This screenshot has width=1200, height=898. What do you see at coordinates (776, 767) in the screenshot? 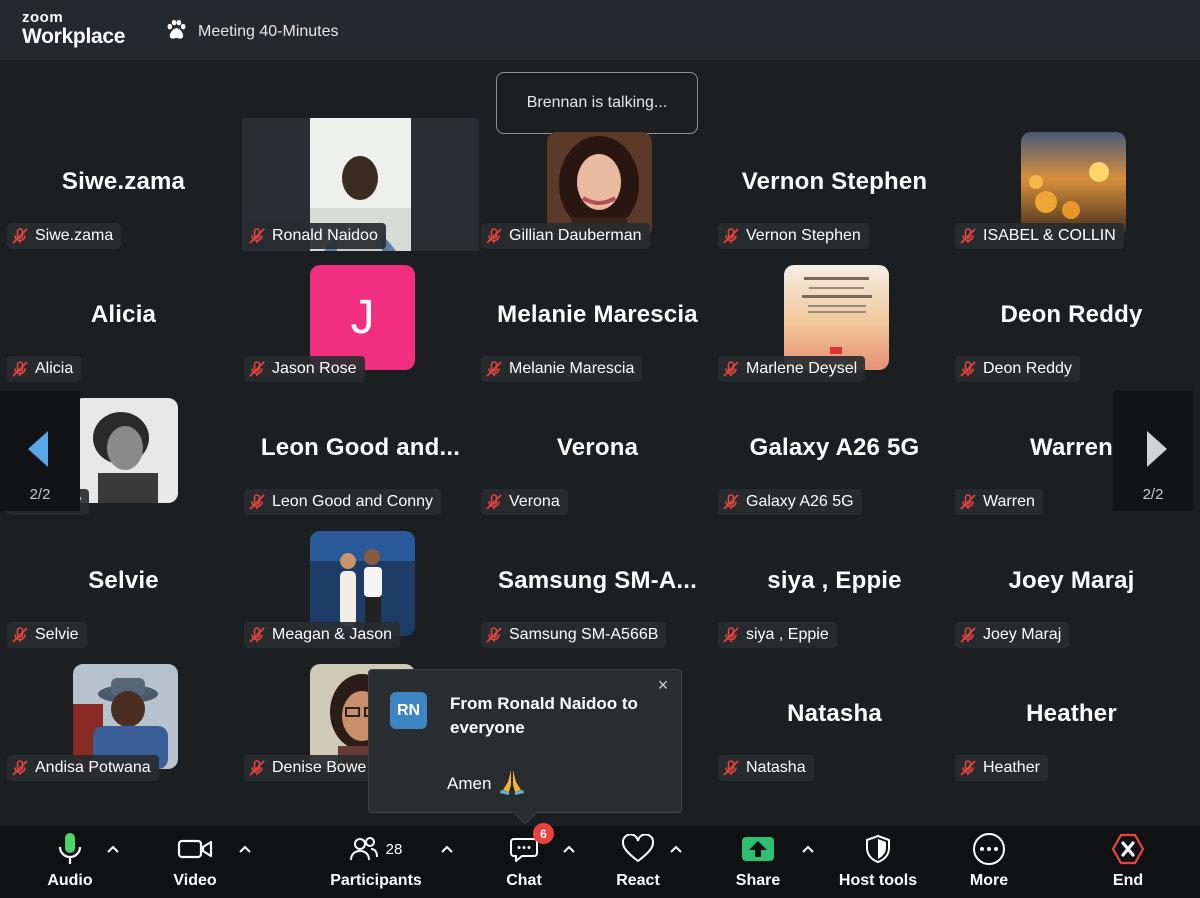
I see `participant-name-text: Natasha` at bounding box center [776, 767].